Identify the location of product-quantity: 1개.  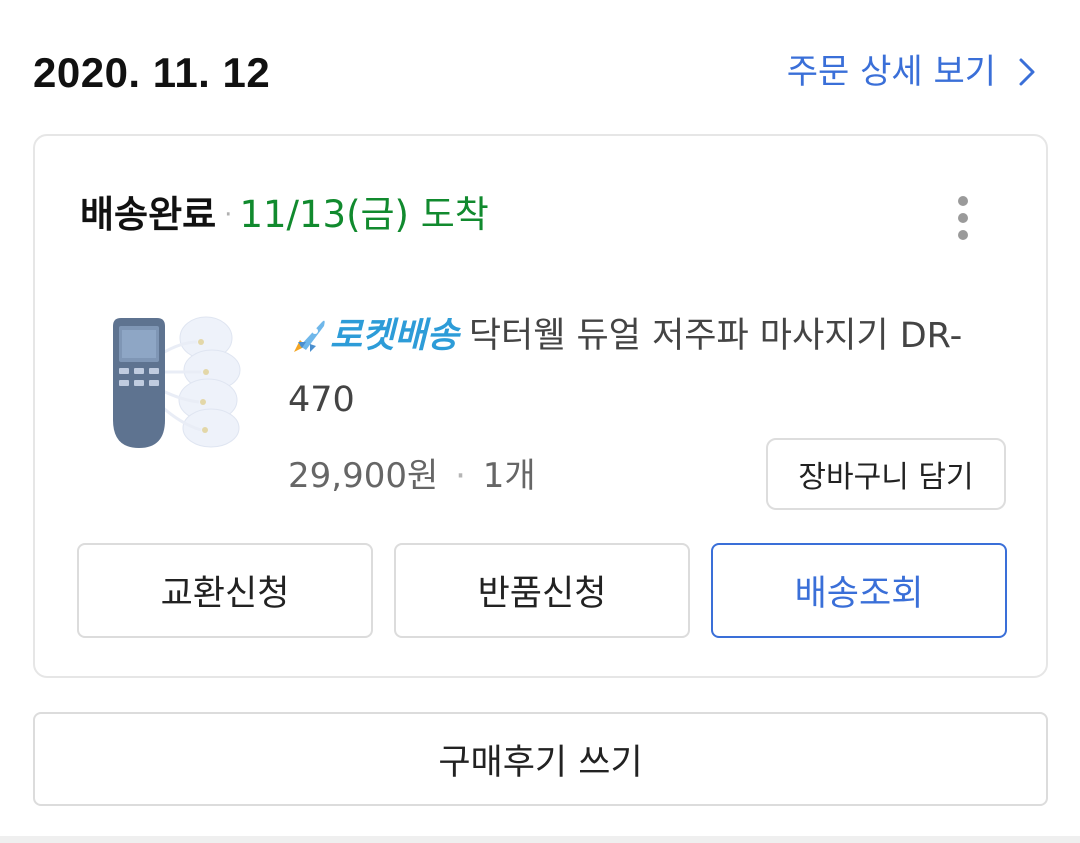
(509, 476).